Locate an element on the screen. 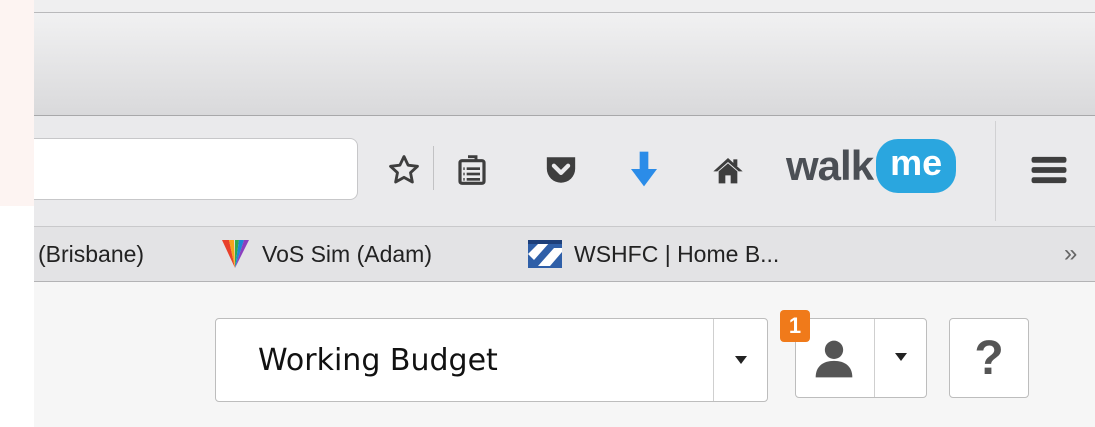 The width and height of the screenshot is (1095, 427). budget-select: Working Budget is located at coordinates (491, 360).